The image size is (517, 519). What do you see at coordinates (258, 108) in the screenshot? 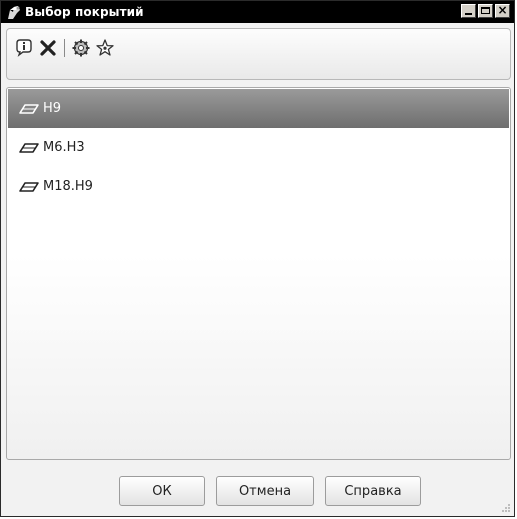
I see `list-item: Н9` at bounding box center [258, 108].